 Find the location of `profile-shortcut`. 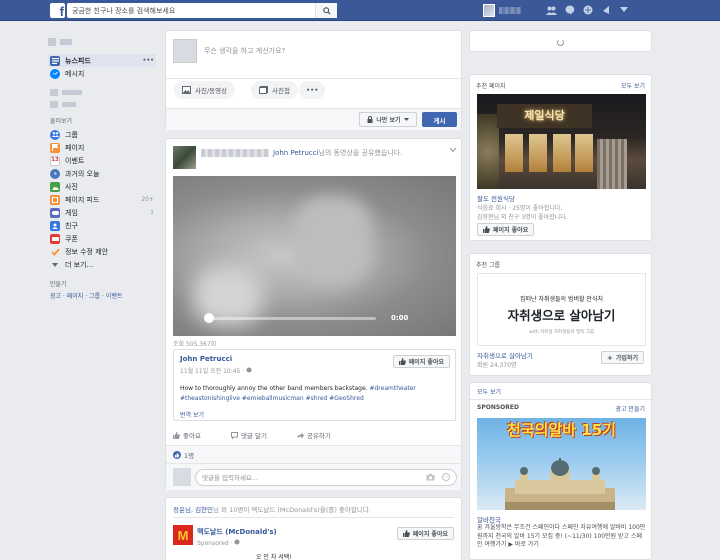

profile-shortcut is located at coordinates (102, 42).